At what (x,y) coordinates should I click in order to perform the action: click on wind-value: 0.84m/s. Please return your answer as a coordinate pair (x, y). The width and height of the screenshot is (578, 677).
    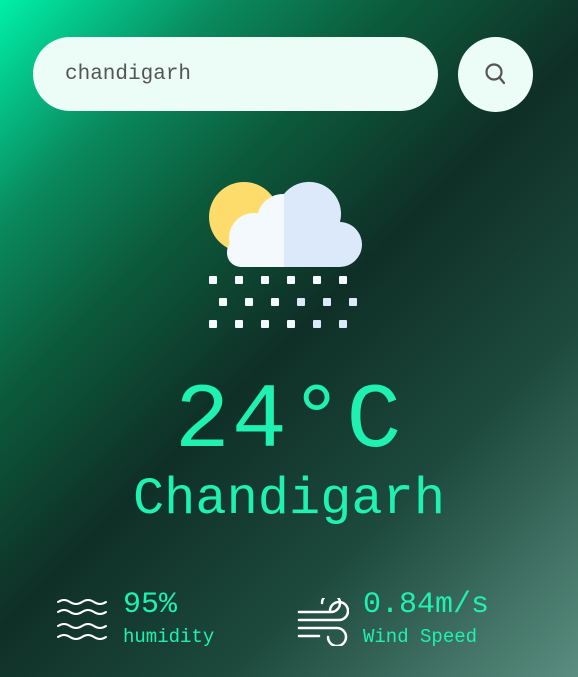
    Looking at the image, I should click on (426, 605).